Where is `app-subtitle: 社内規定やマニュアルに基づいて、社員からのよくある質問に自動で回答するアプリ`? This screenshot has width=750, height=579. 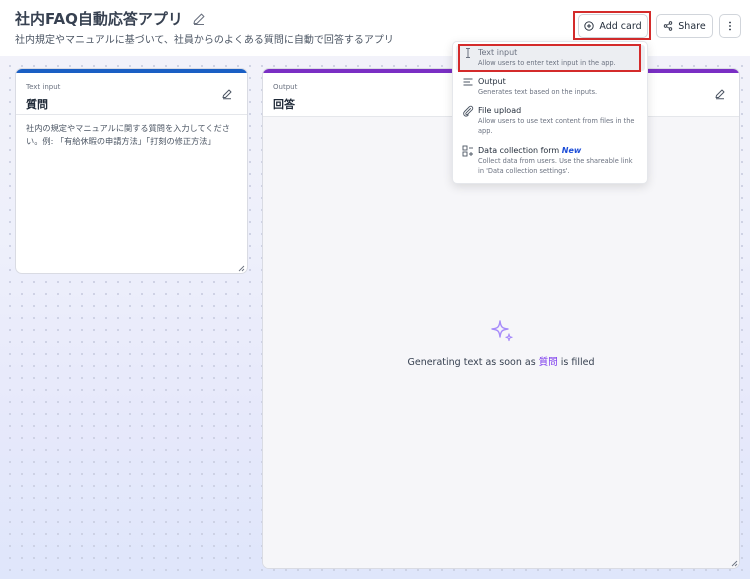
app-subtitle: 社内規定やマニュアルに基づいて、社員からのよくある質問に自動で回答するアプリ is located at coordinates (204, 40).